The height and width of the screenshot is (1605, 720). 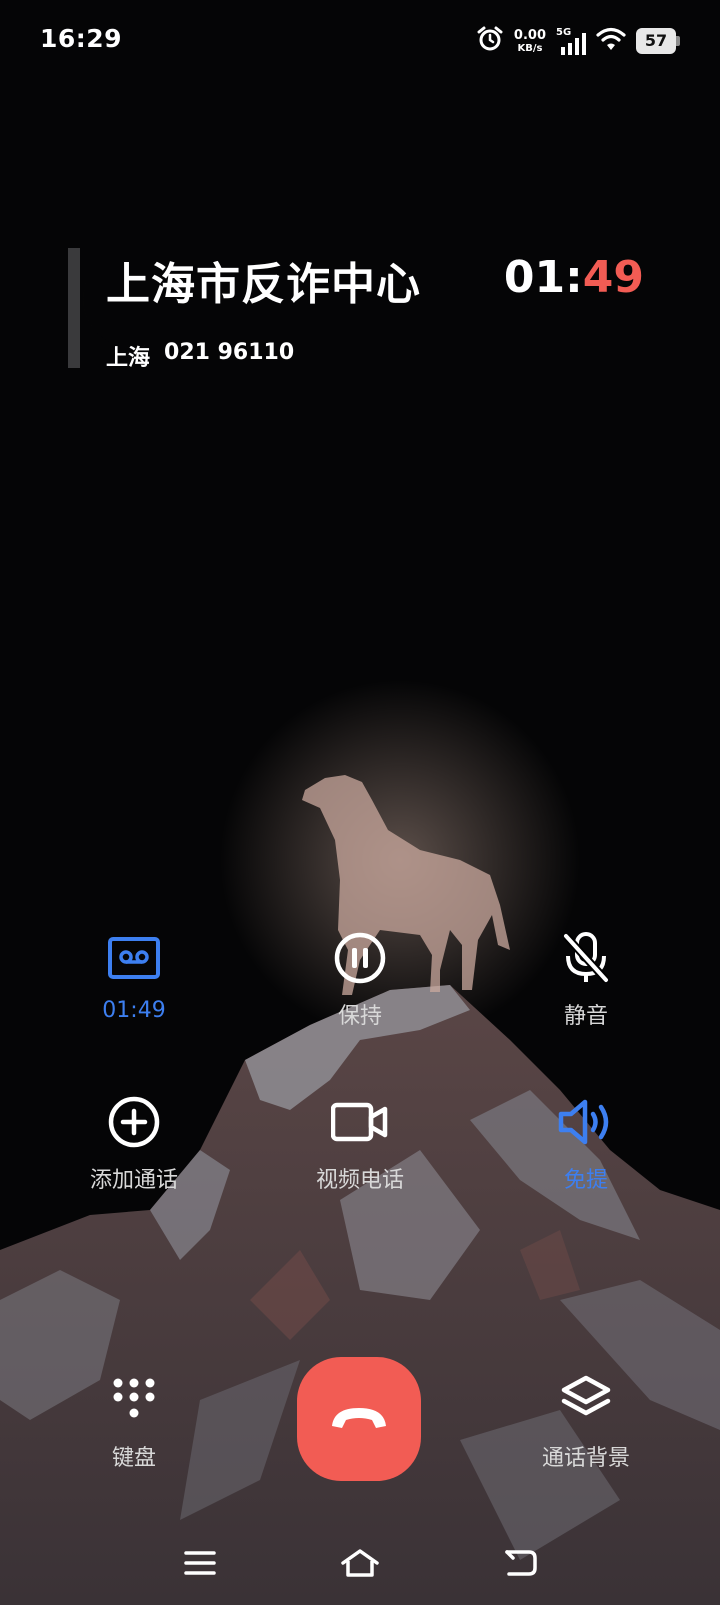 I want to click on end-call-button, so click(x=359, y=1419).